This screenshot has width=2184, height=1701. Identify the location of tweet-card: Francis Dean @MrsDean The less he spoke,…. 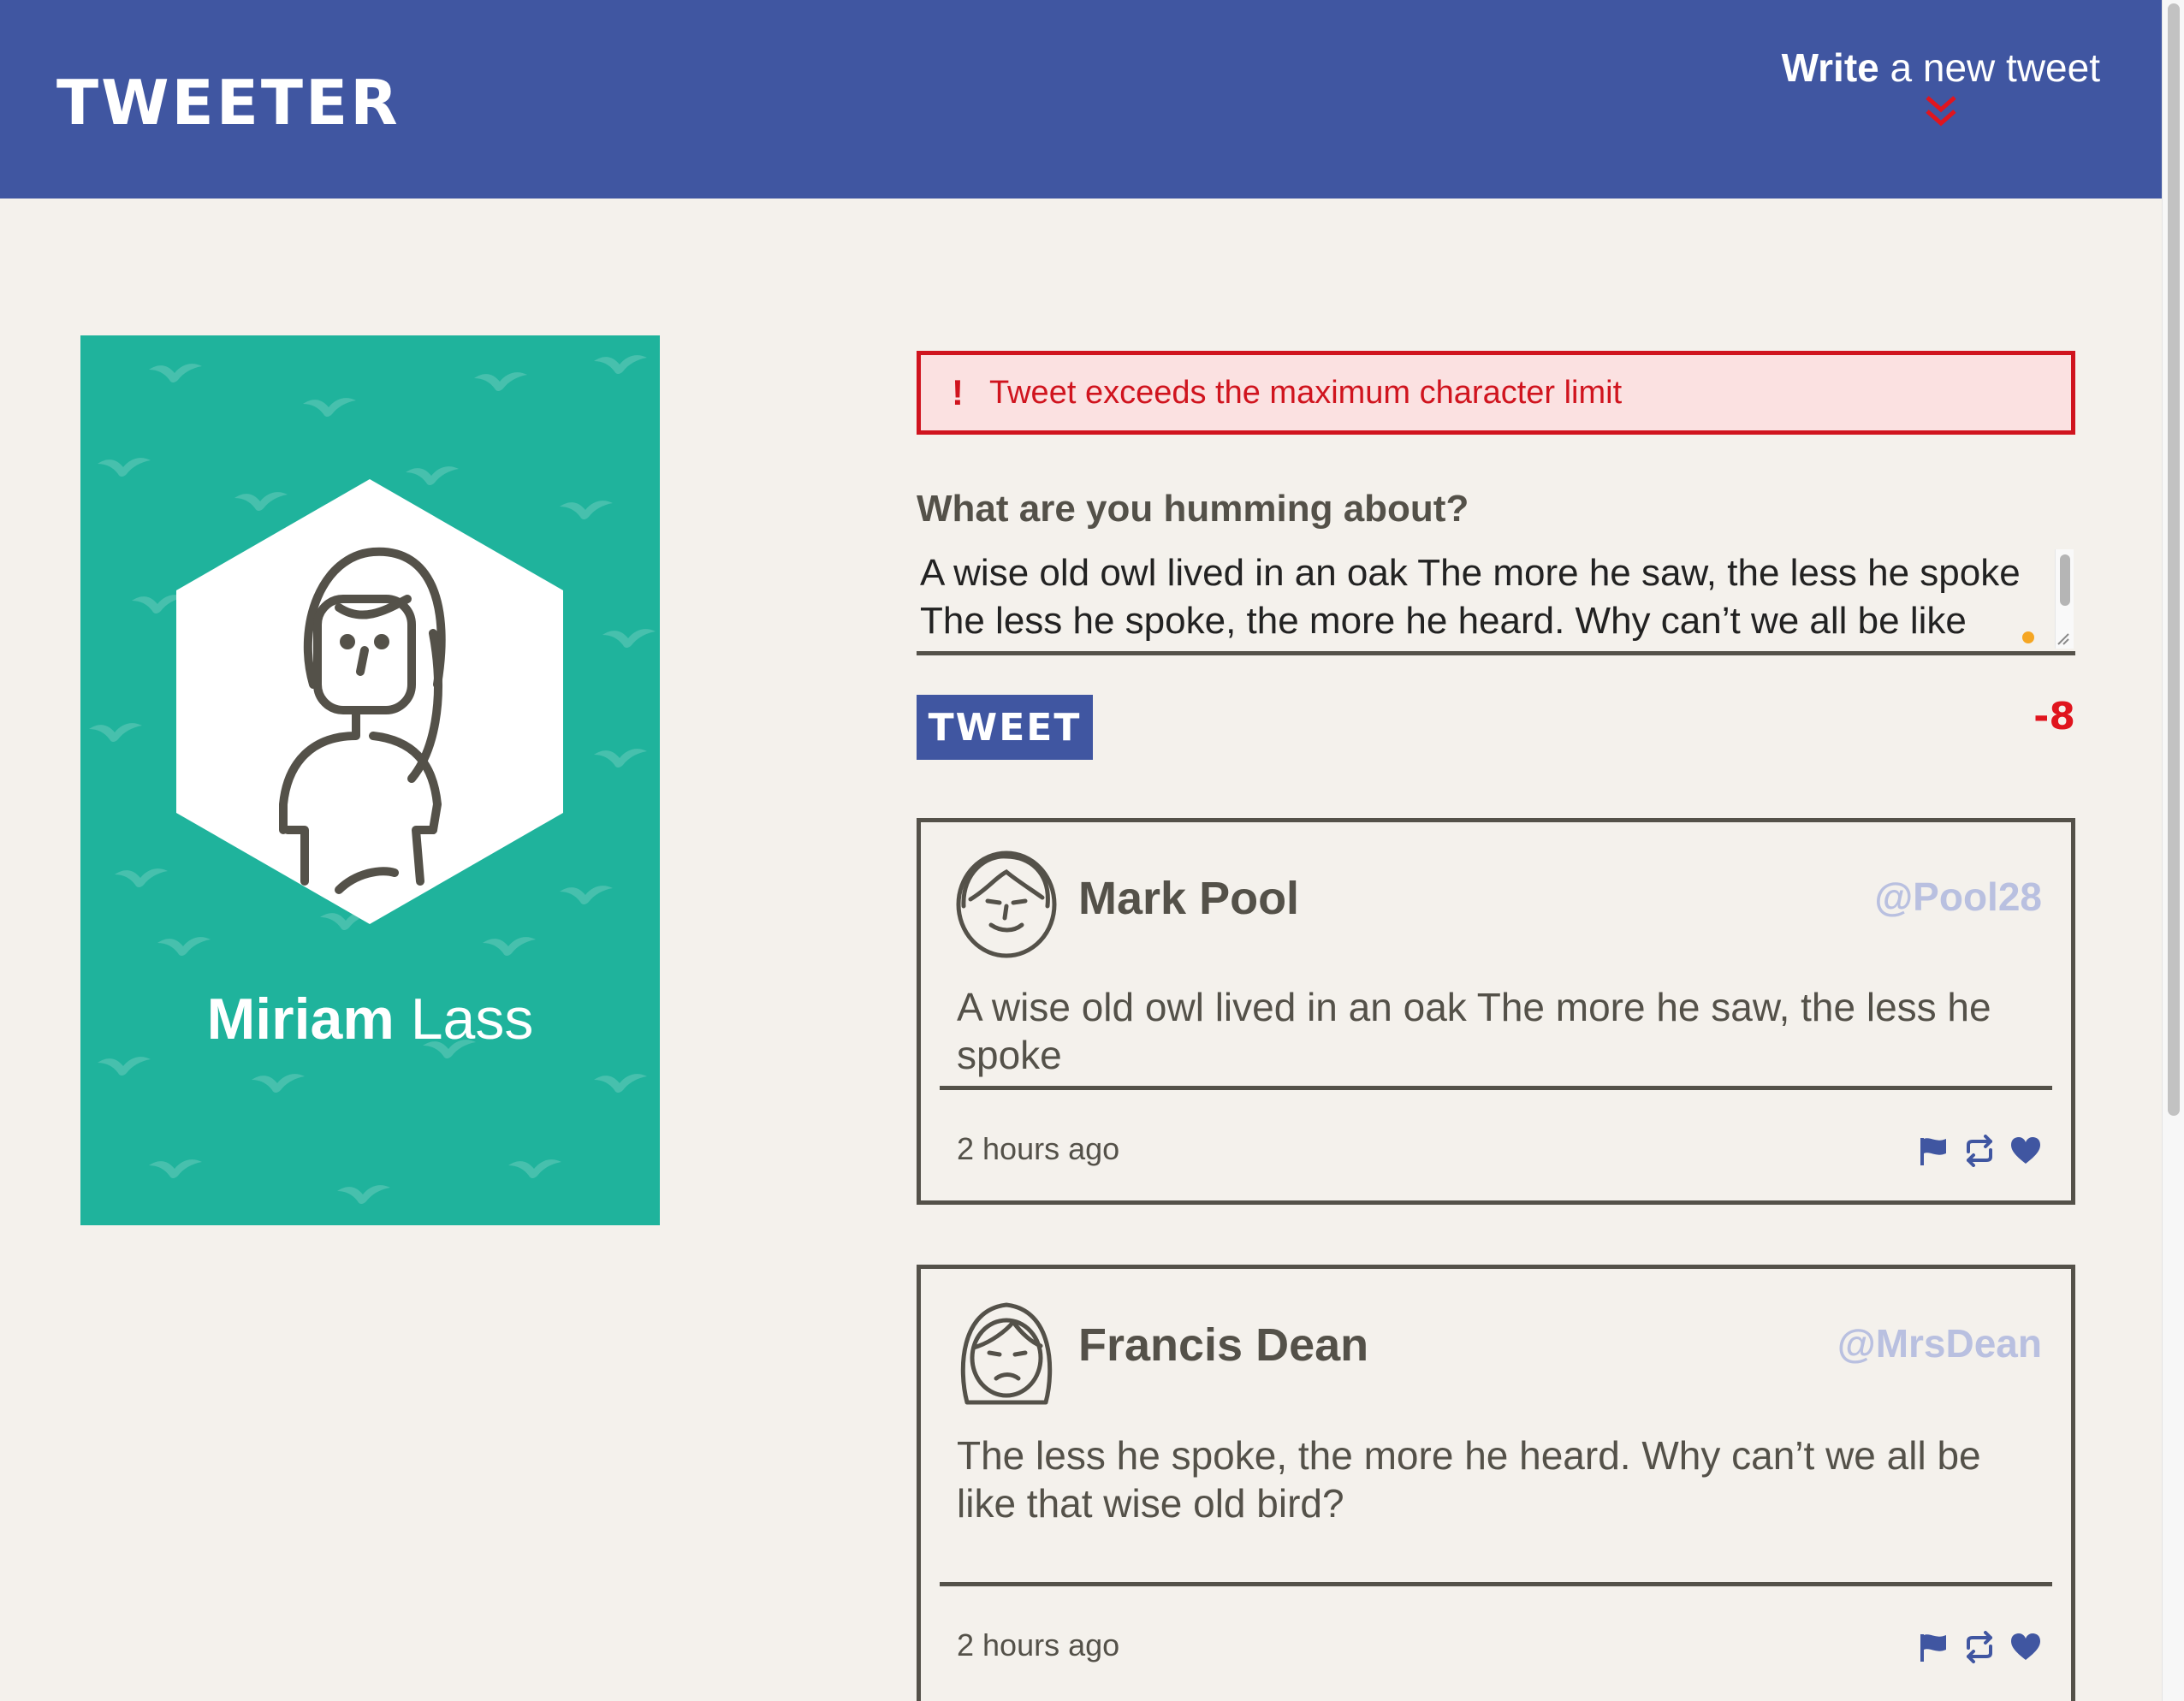
(1496, 1483).